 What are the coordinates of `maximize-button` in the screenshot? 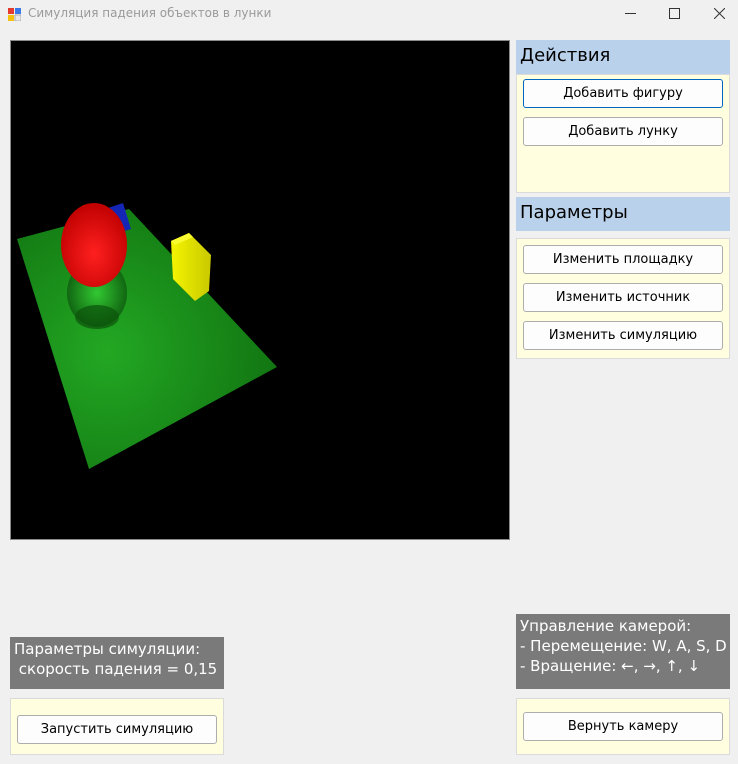 It's located at (674, 13).